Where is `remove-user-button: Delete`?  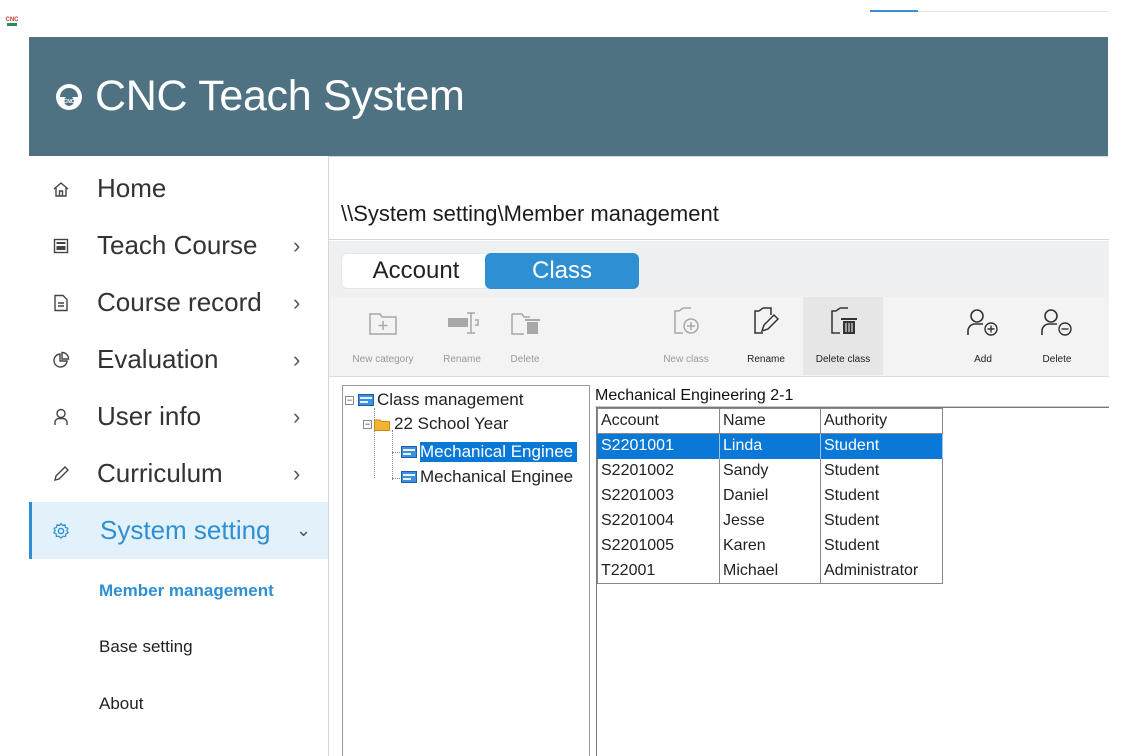
remove-user-button: Delete is located at coordinates (1057, 336).